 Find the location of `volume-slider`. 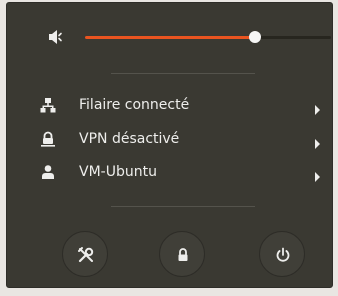

volume-slider is located at coordinates (208, 37).